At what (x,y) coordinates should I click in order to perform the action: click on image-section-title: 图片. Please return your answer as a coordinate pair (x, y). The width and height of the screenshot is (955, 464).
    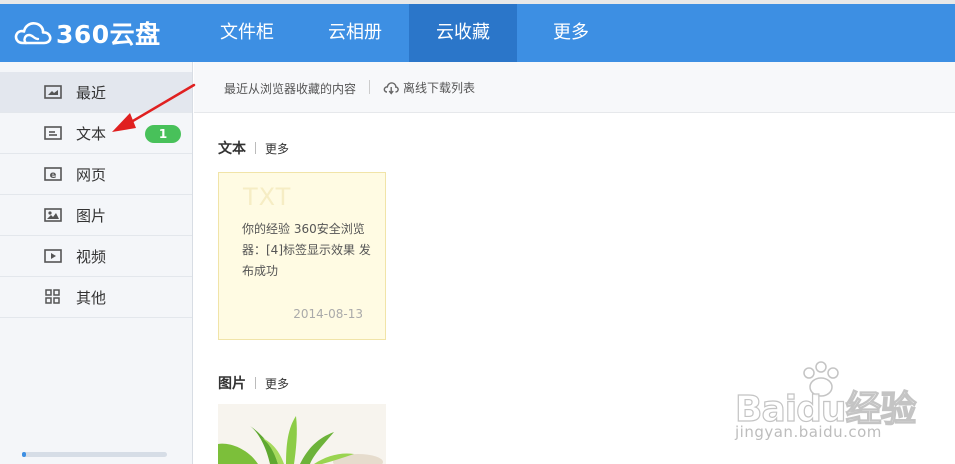
    Looking at the image, I should click on (232, 384).